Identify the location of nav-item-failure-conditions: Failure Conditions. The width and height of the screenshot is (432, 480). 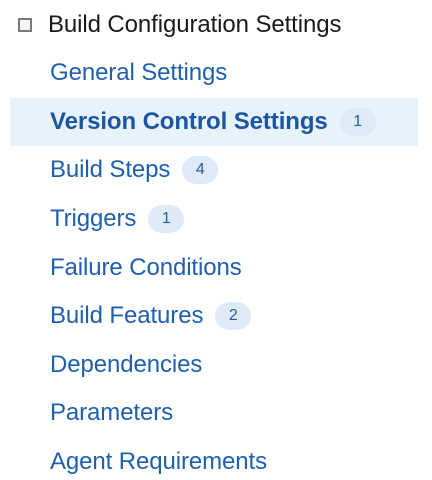
(216, 267).